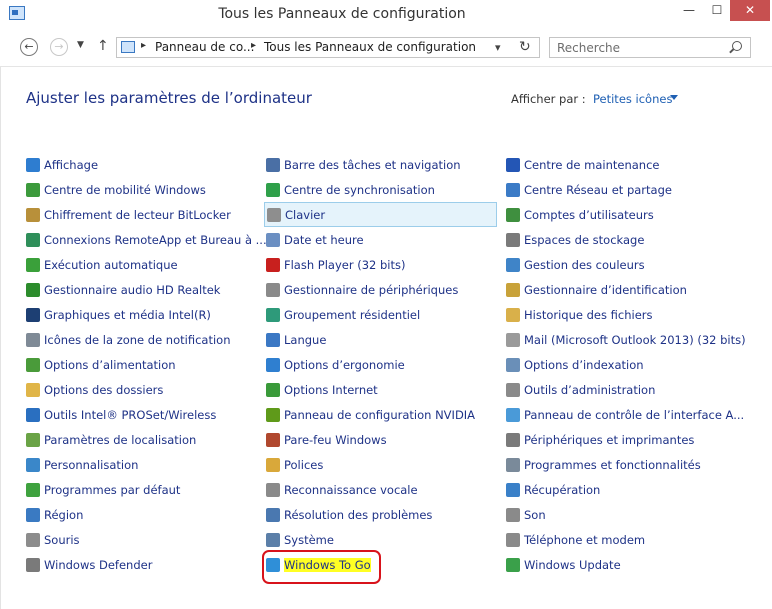 The width and height of the screenshot is (772, 609). What do you see at coordinates (142, 489) in the screenshot?
I see `control-panel-item: Programmes par défaut` at bounding box center [142, 489].